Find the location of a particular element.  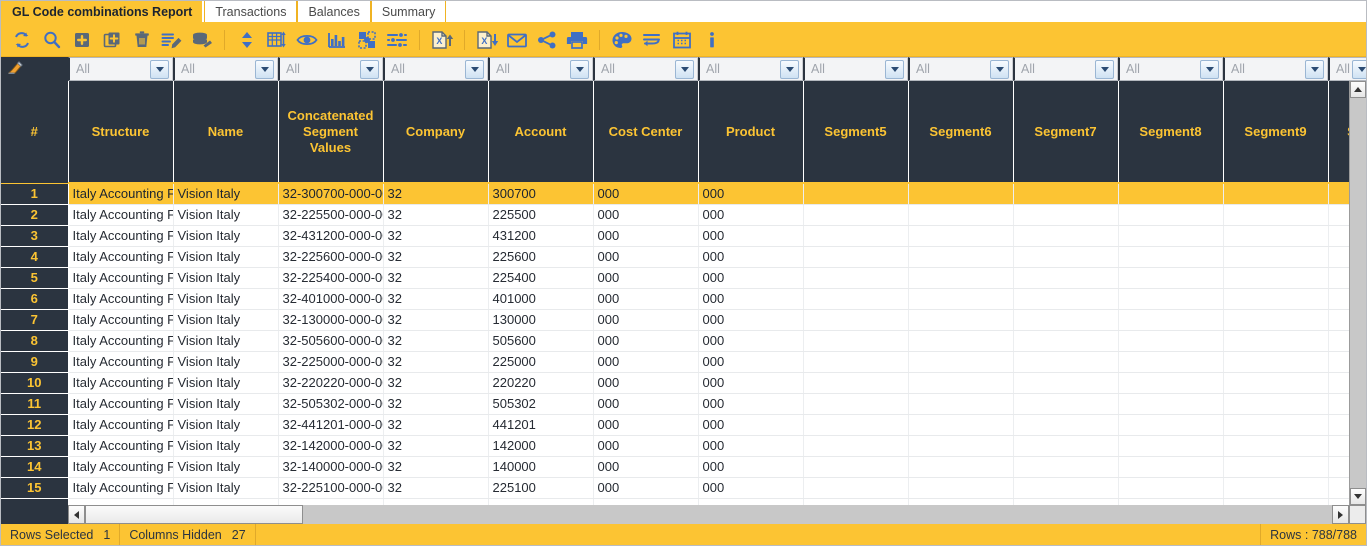

cell-concat: 32-225000-000-00 is located at coordinates (331, 362).